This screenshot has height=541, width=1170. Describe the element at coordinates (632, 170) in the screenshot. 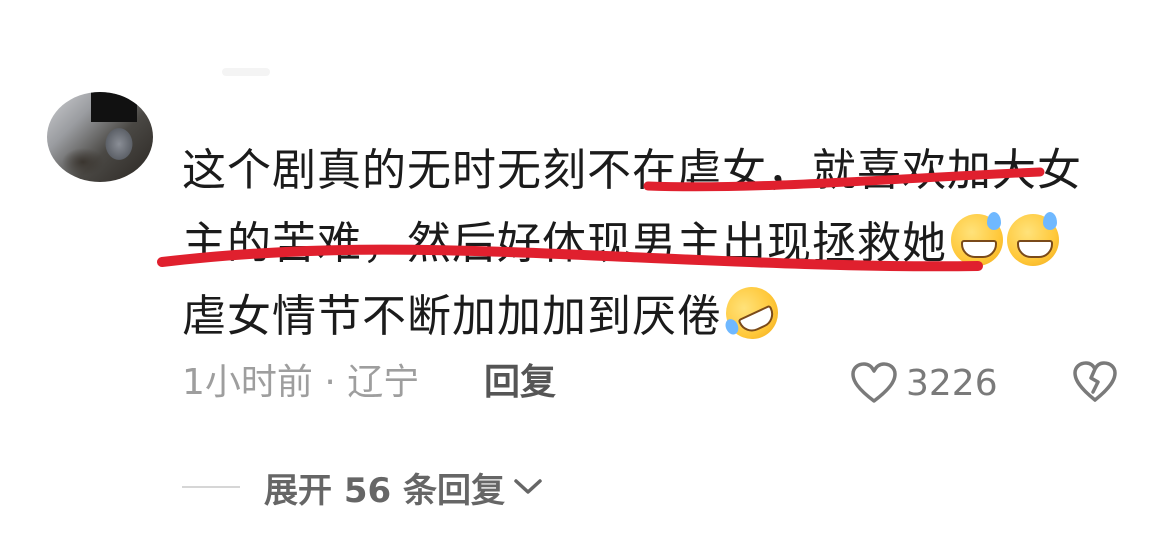

I see `comment-line-1: 这个剧真的无时无刻不在虐女，就喜欢加大女` at that location.